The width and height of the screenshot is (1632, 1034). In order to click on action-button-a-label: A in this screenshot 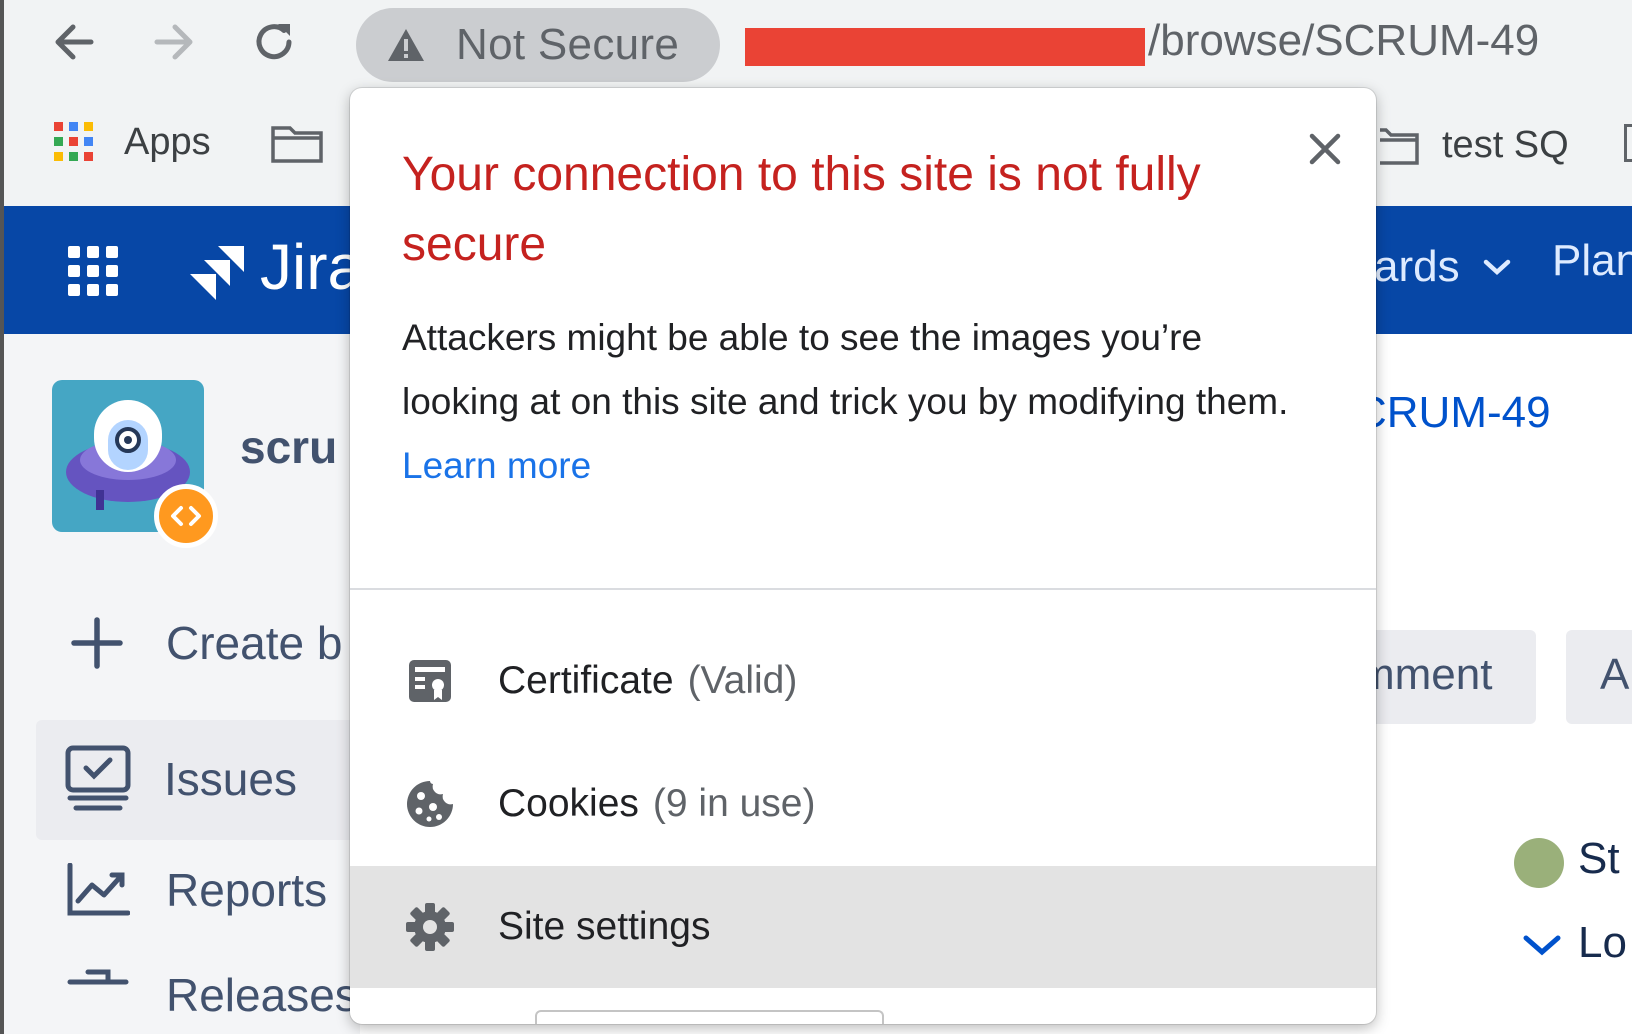, I will do `click(1615, 674)`.